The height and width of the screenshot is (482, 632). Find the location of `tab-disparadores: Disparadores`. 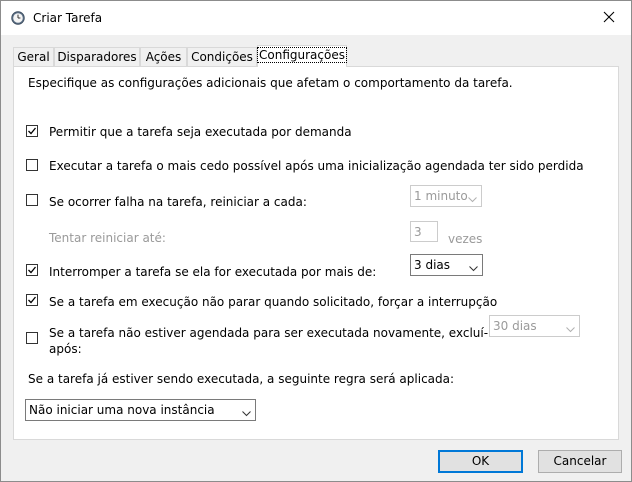

tab-disparadores: Disparadores is located at coordinates (97, 56).